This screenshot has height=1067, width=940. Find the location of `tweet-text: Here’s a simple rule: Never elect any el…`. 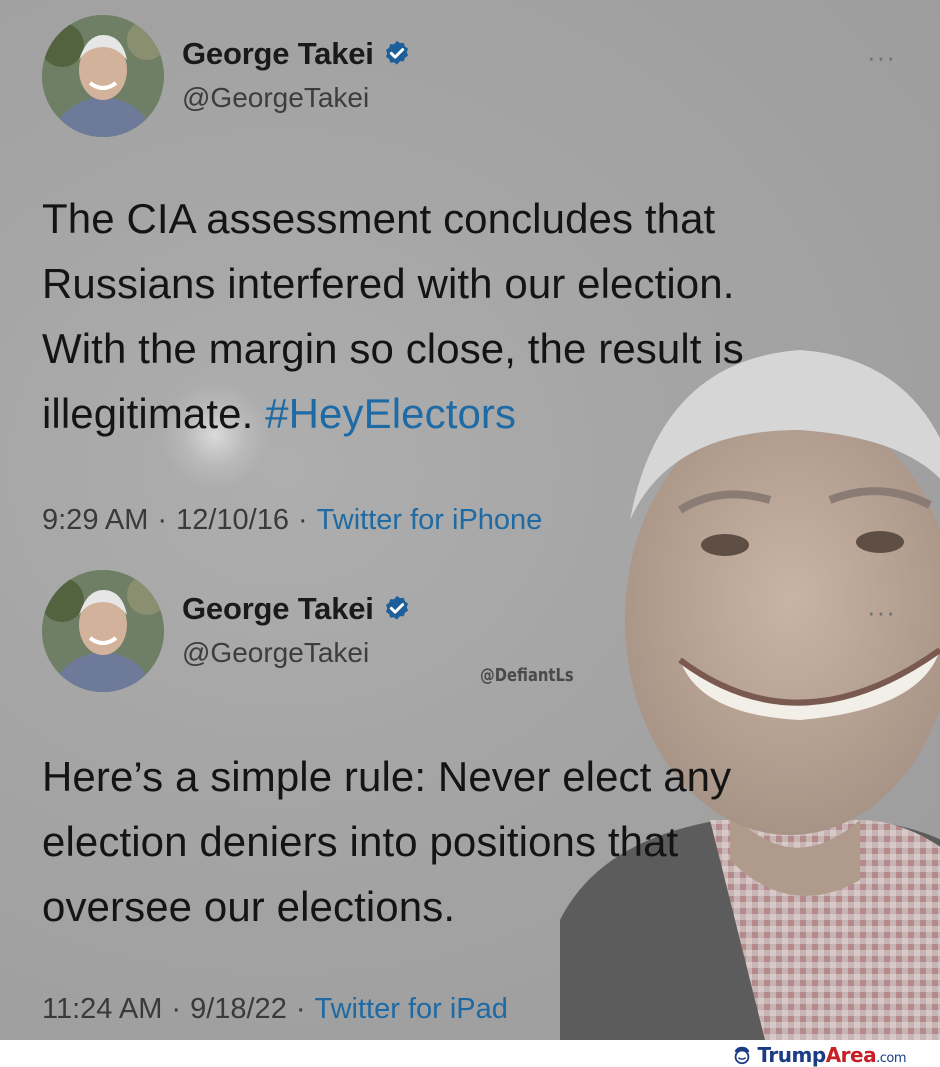

tweet-text: Here’s a simple rule: Never elect any el… is located at coordinates (387, 841).